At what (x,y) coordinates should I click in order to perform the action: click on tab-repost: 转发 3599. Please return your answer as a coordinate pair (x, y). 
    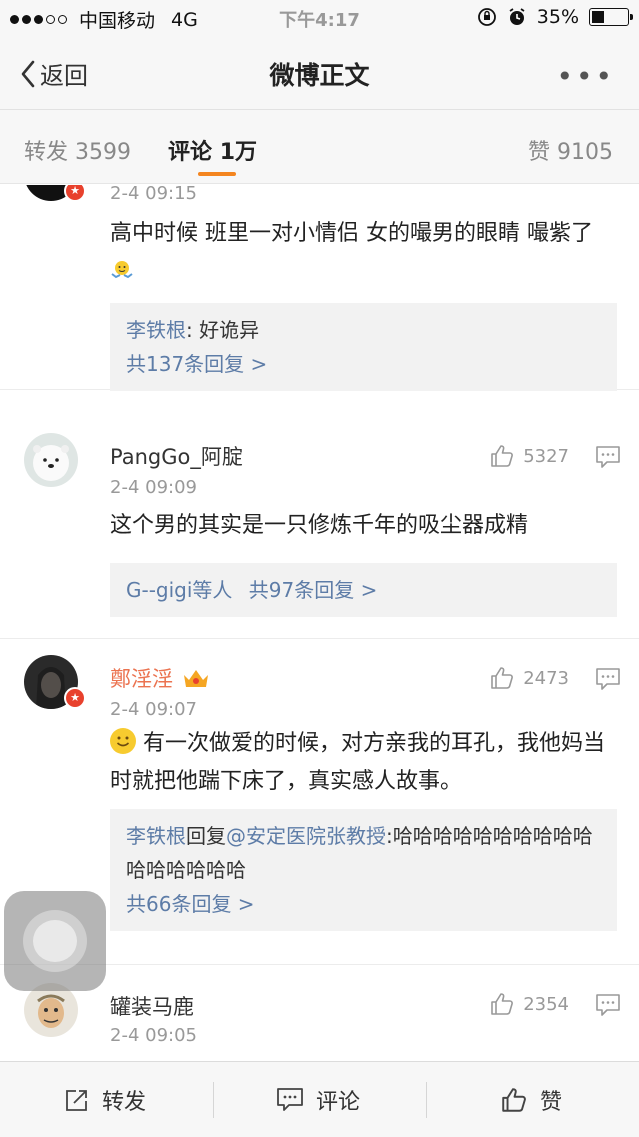
    Looking at the image, I should click on (77, 150).